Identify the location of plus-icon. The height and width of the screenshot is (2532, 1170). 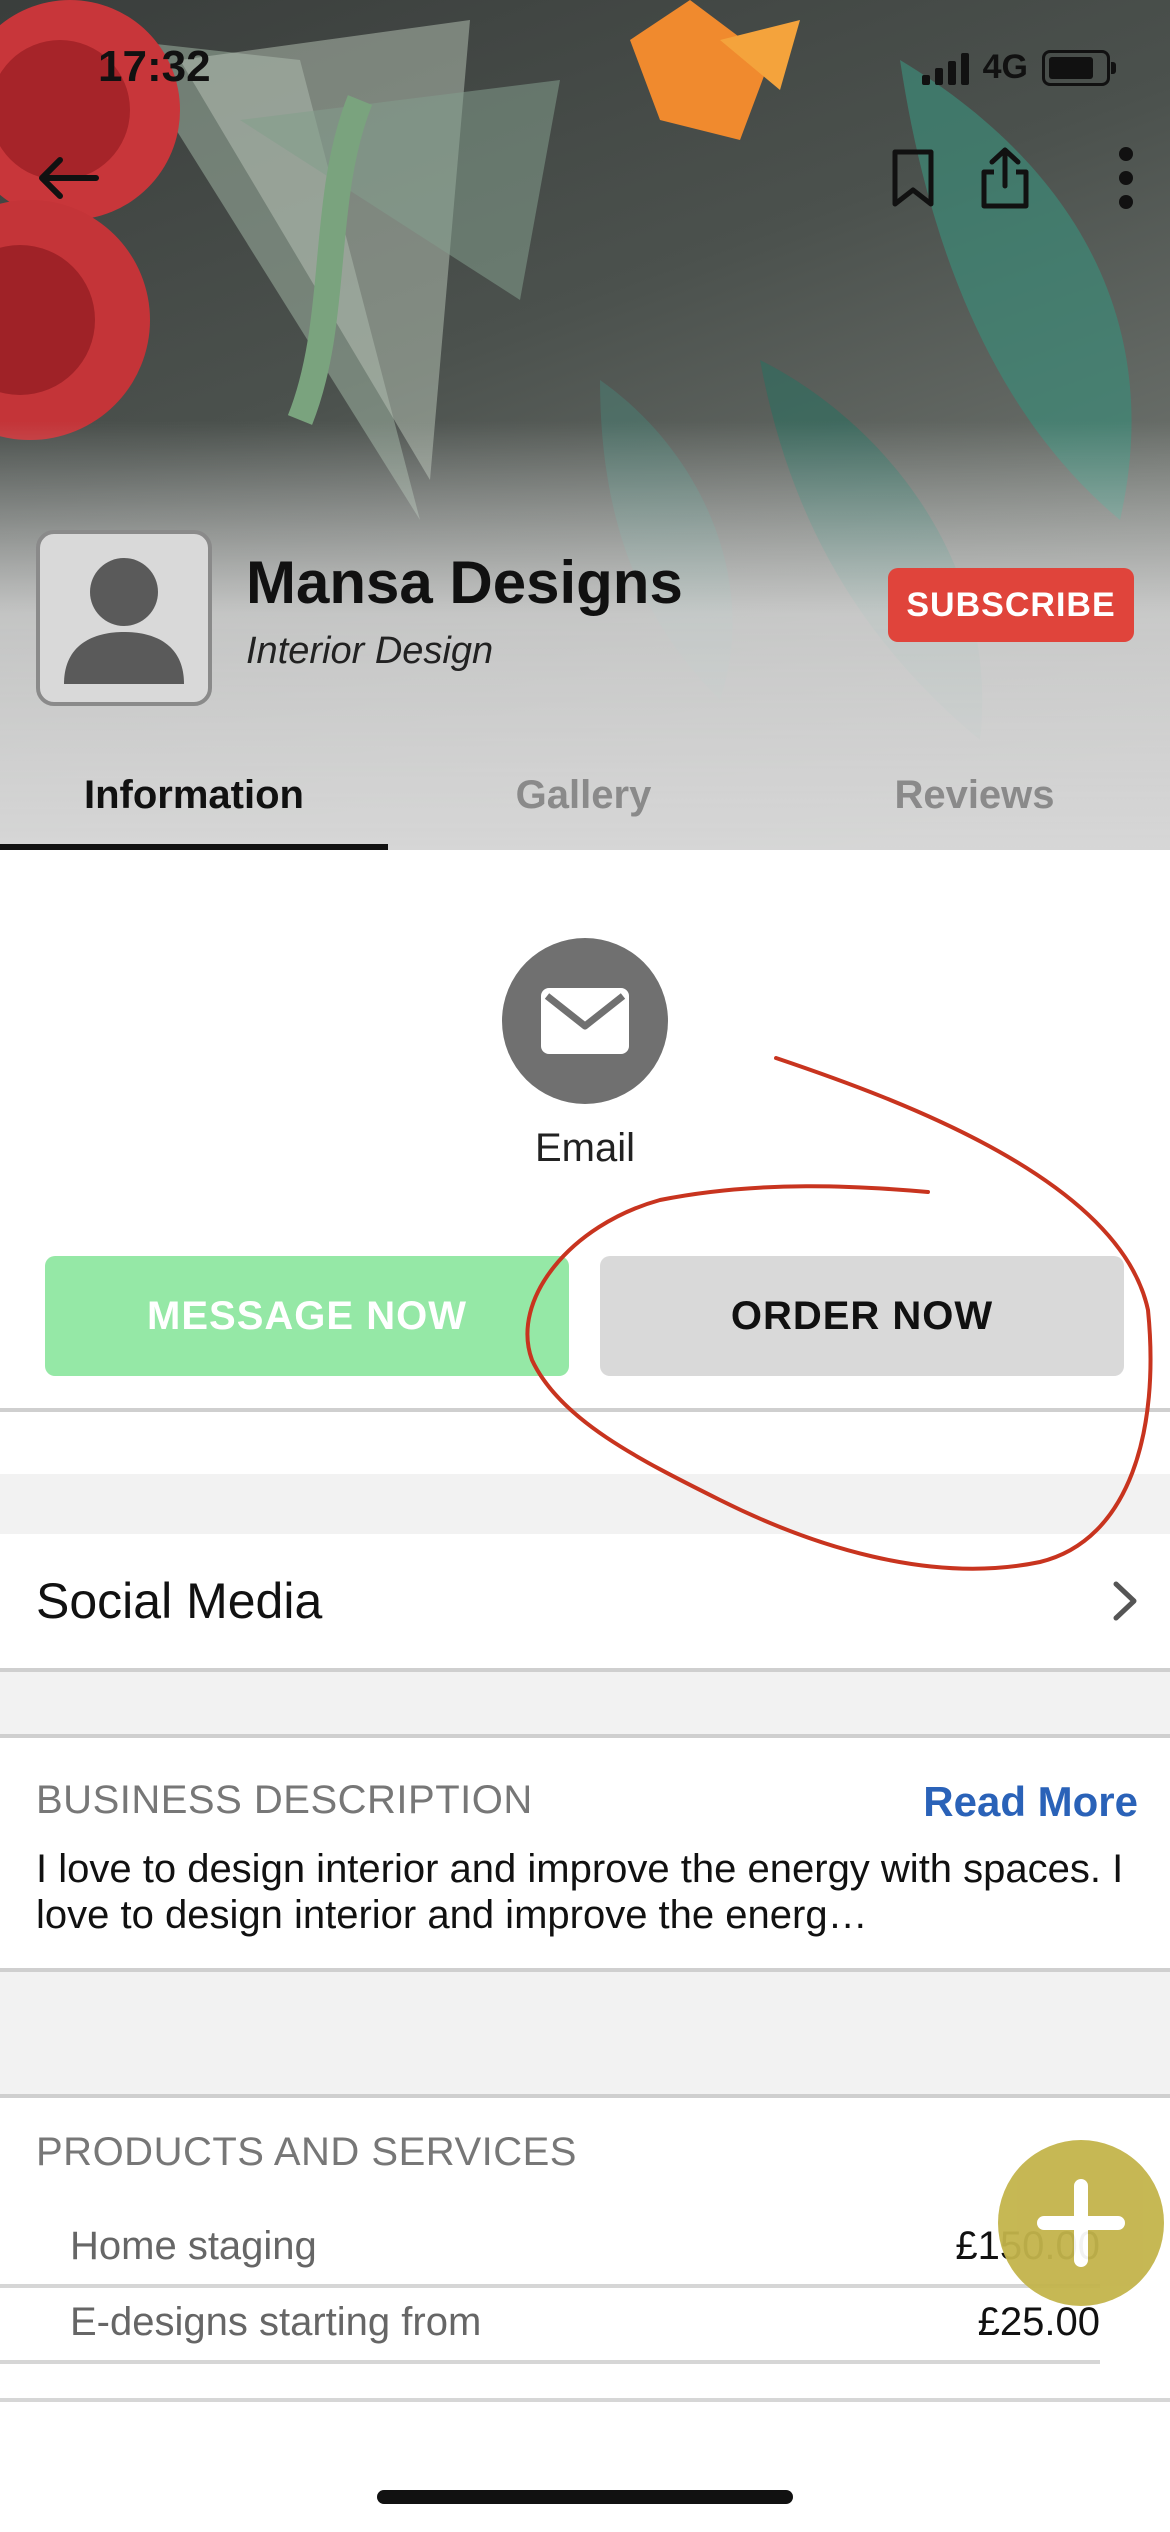
(1081, 2223).